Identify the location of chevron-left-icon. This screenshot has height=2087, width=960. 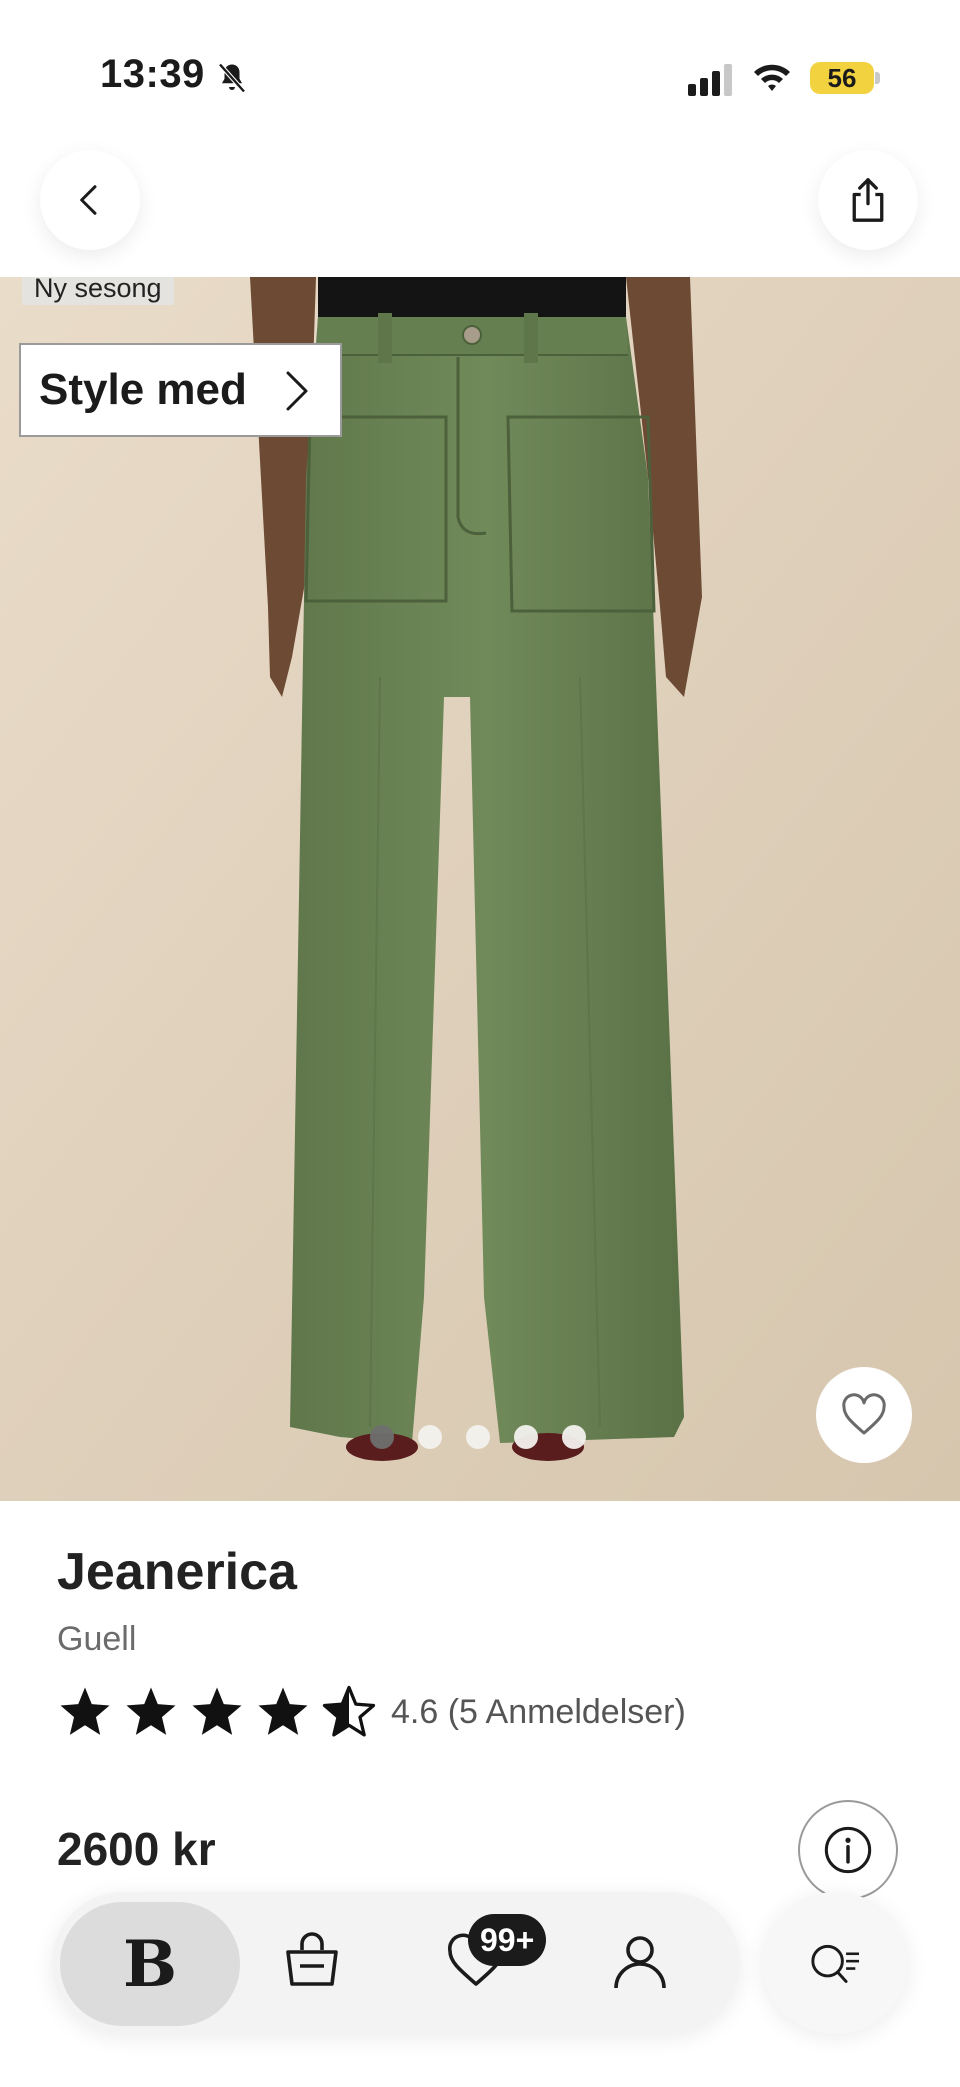
(88, 200).